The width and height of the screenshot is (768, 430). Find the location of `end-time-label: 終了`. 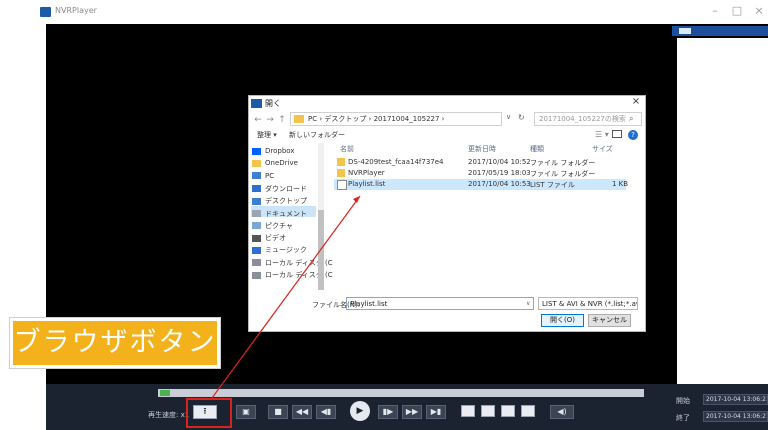

end-time-label: 終了 is located at coordinates (683, 418).